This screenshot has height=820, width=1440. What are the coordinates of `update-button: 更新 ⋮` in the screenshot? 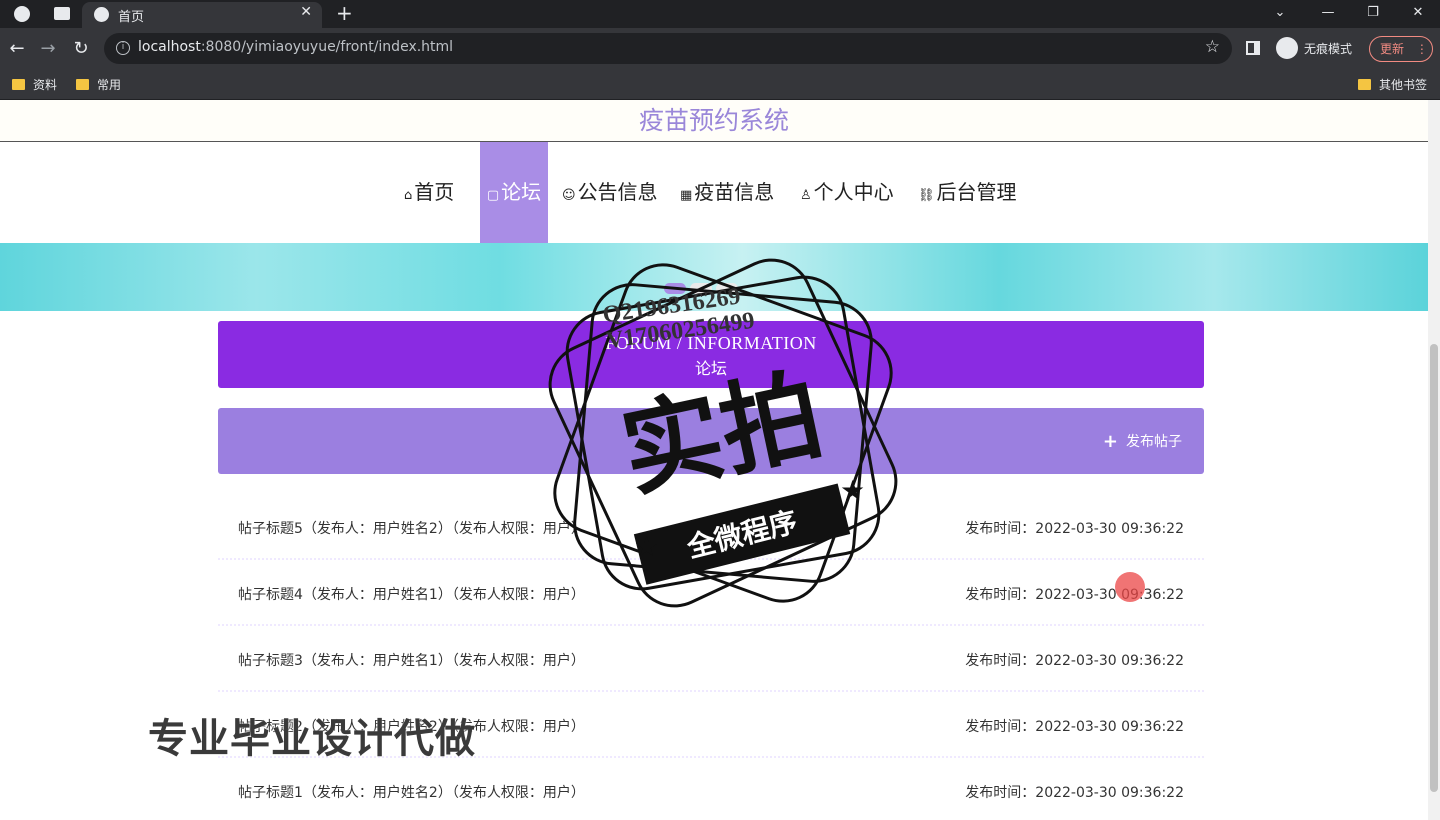 It's located at (1401, 49).